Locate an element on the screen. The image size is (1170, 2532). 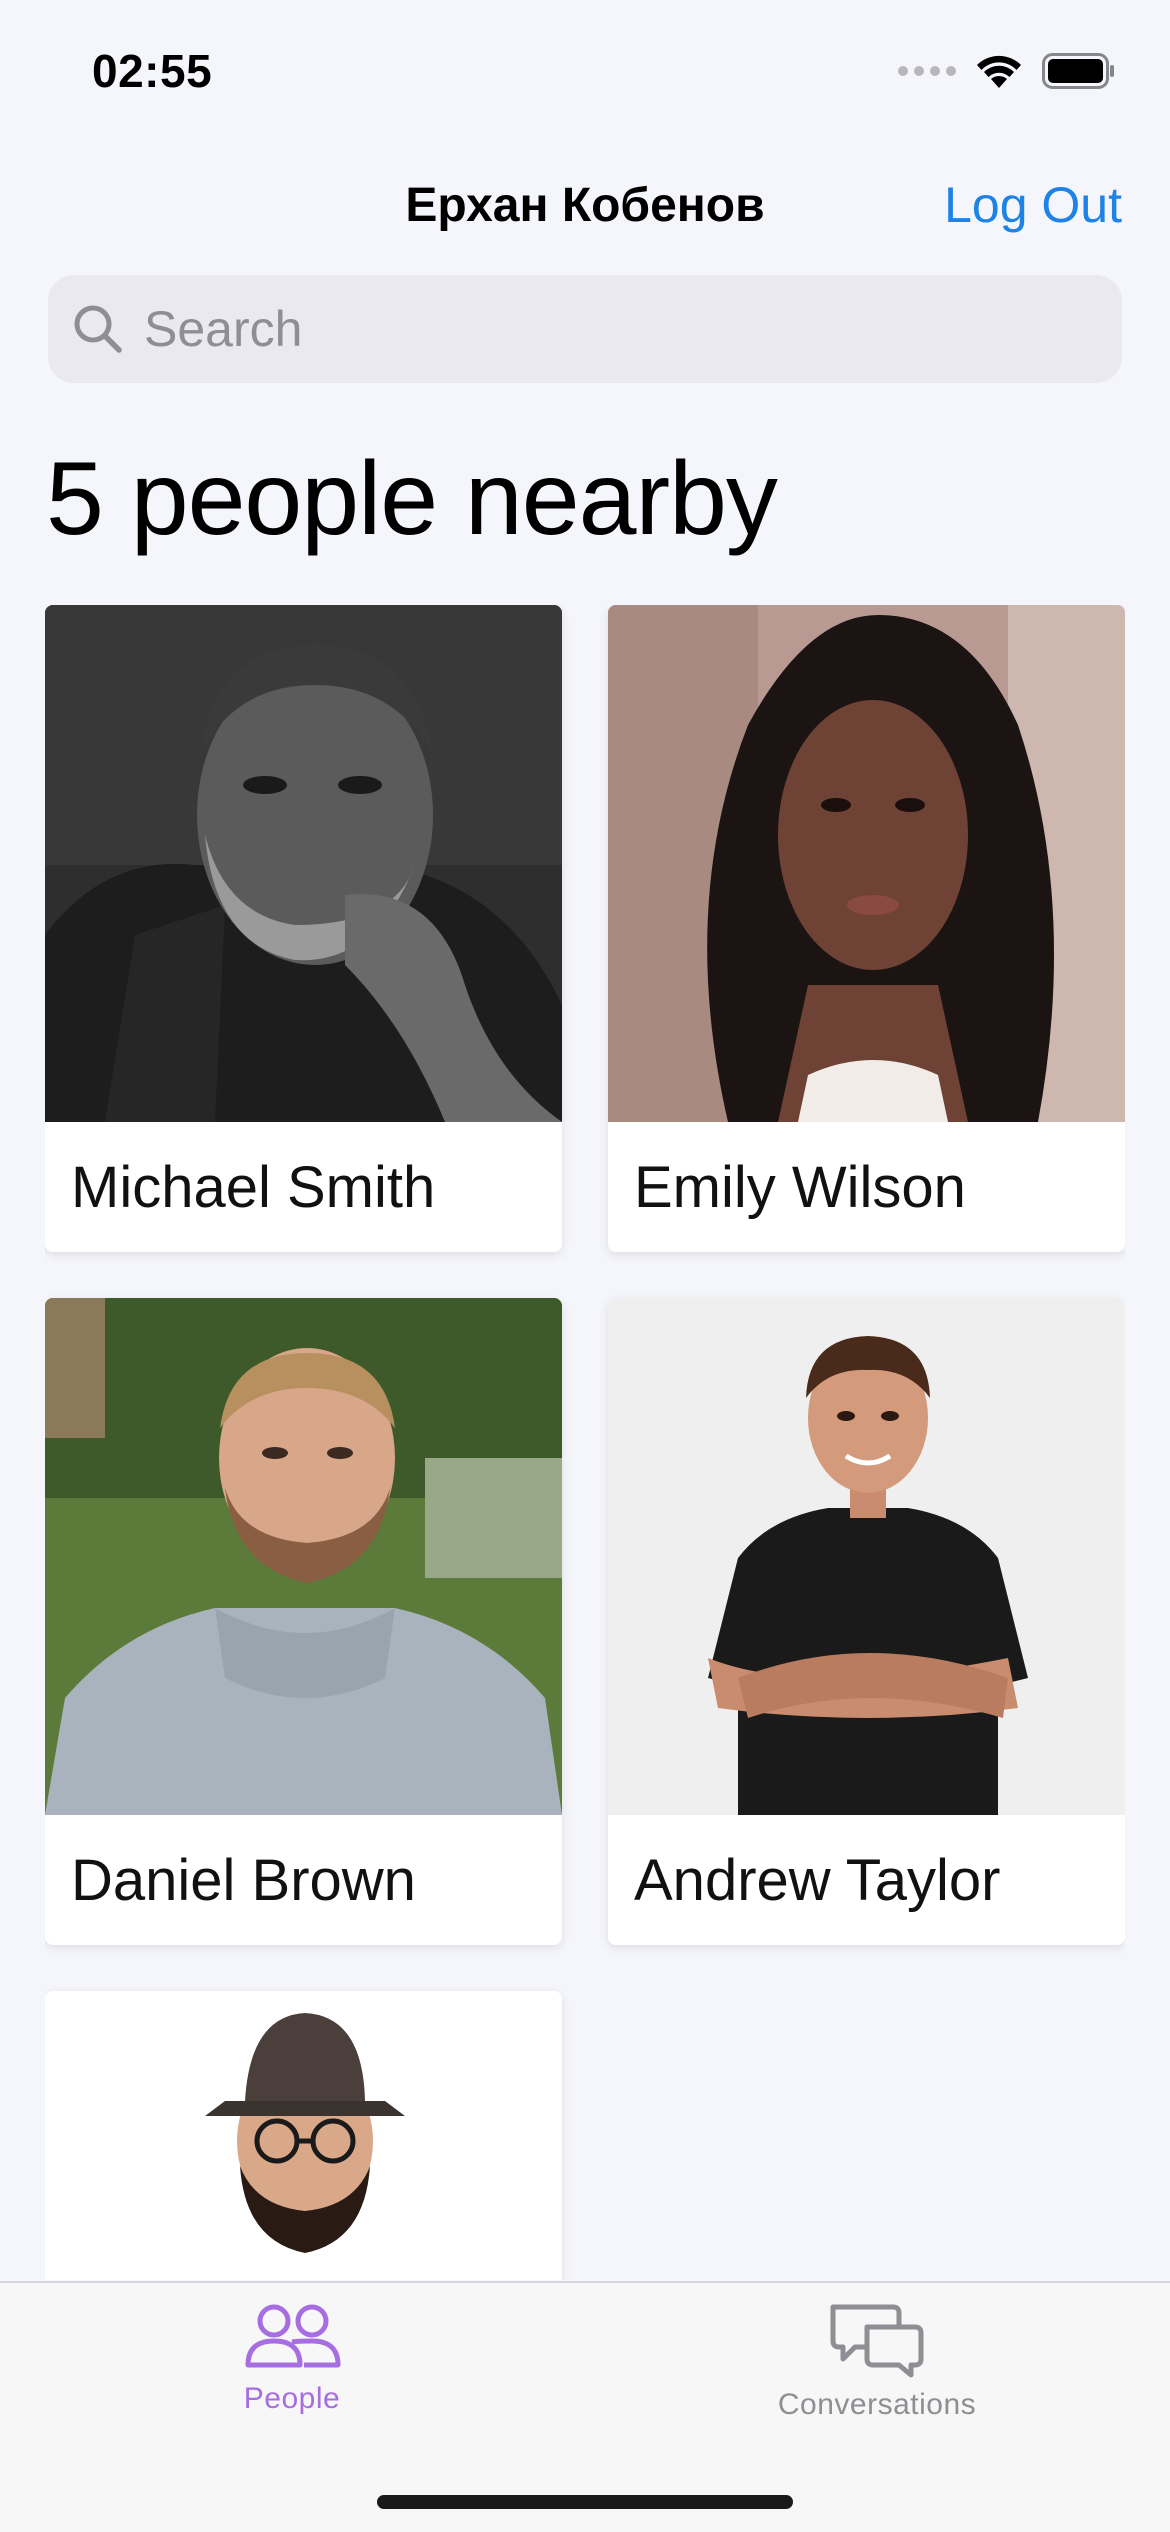
search-input is located at coordinates (594, 329).